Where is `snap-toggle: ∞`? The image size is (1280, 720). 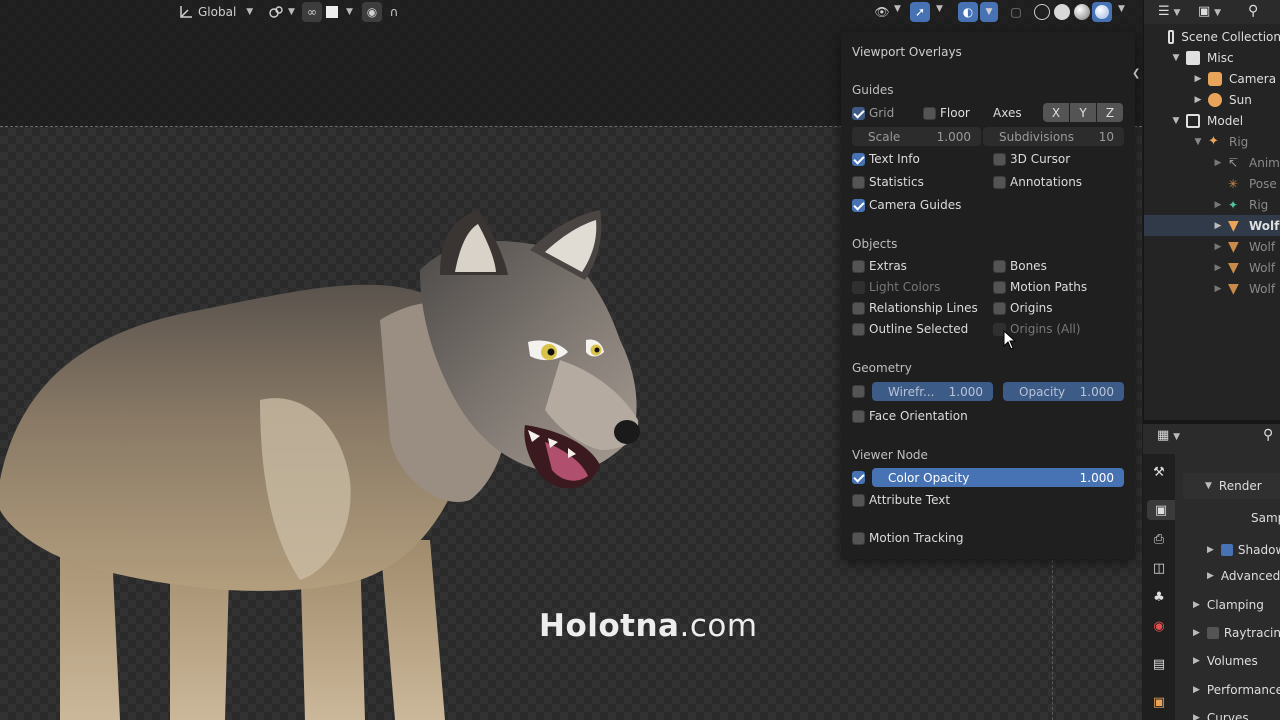
snap-toggle: ∞ is located at coordinates (312, 12).